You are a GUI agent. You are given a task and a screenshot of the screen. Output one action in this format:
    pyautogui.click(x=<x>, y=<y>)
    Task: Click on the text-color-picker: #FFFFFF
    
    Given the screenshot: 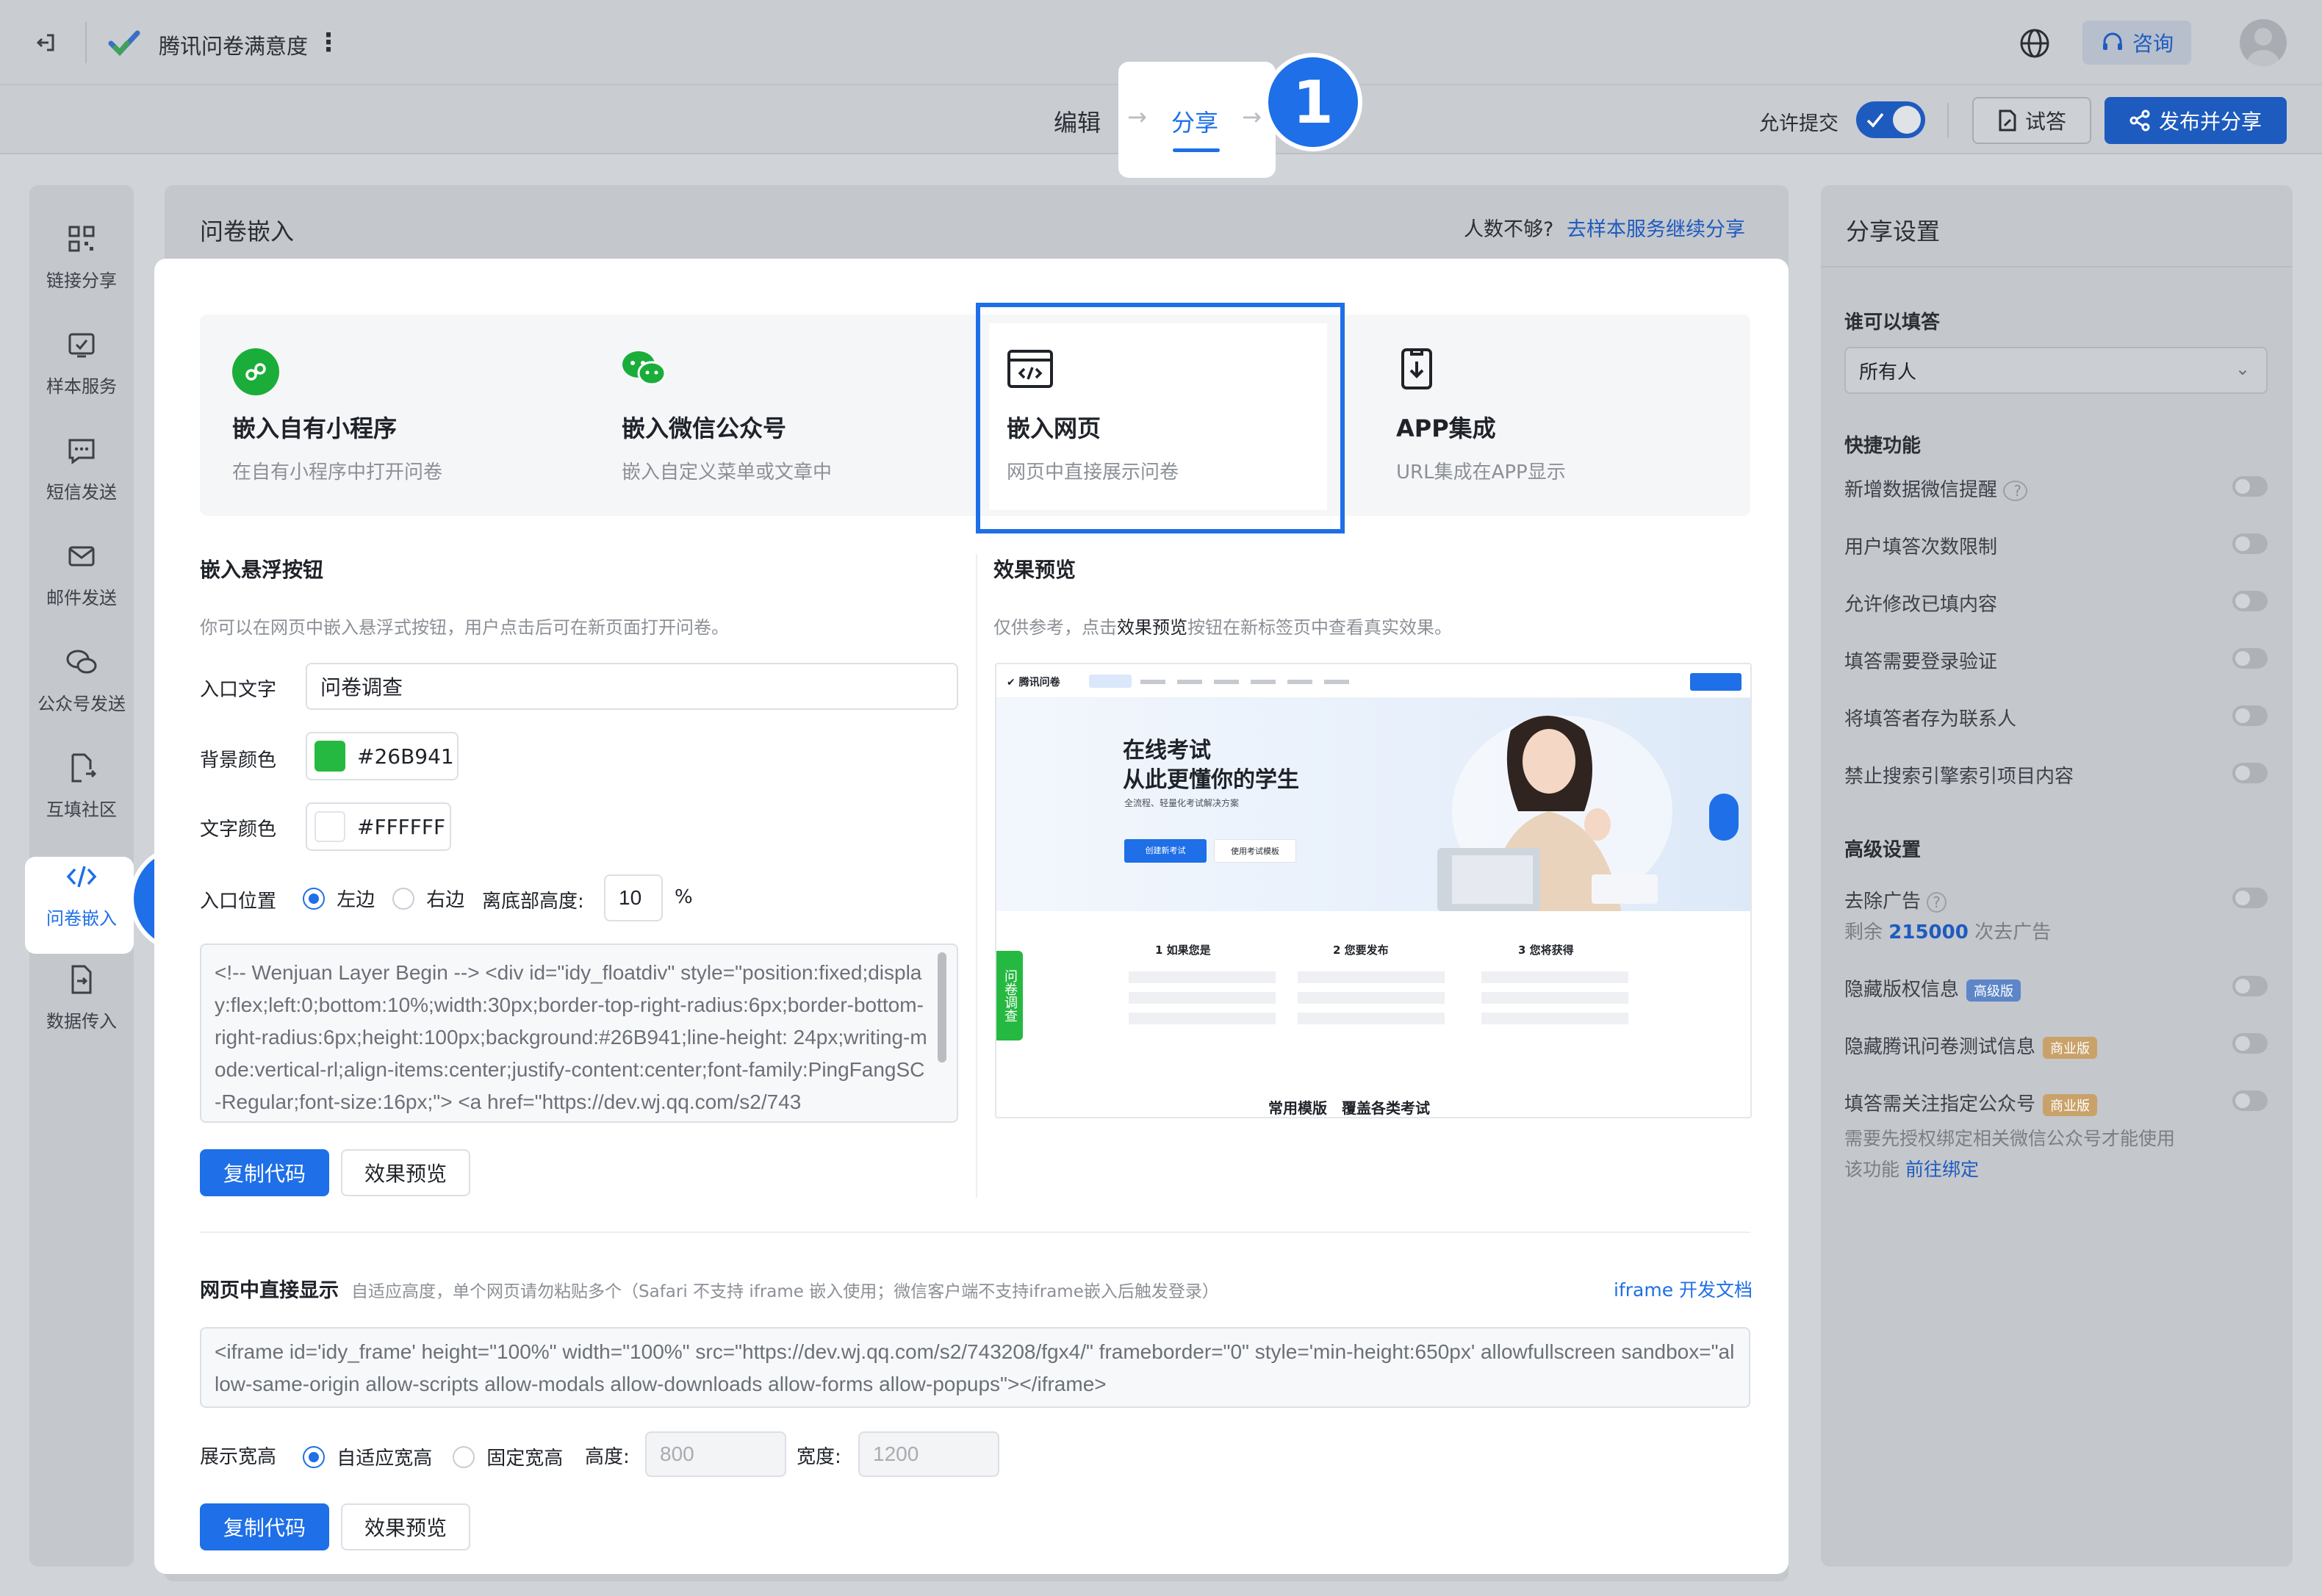 What is the action you would take?
    pyautogui.click(x=378, y=826)
    